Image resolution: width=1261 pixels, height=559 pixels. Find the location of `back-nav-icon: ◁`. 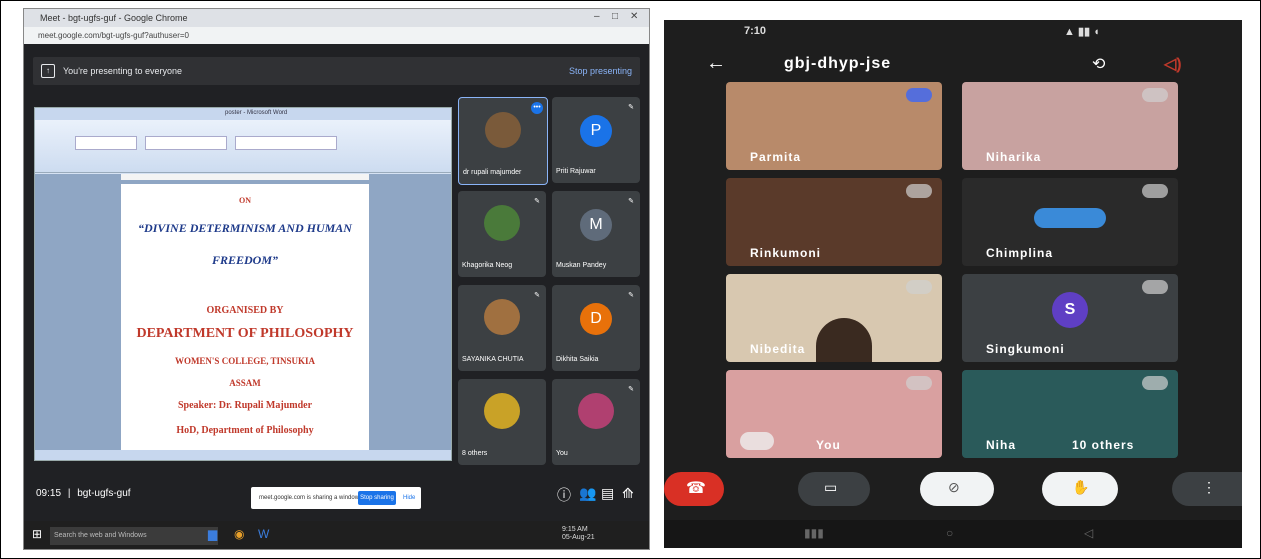

back-nav-icon: ◁ is located at coordinates (1088, 533).